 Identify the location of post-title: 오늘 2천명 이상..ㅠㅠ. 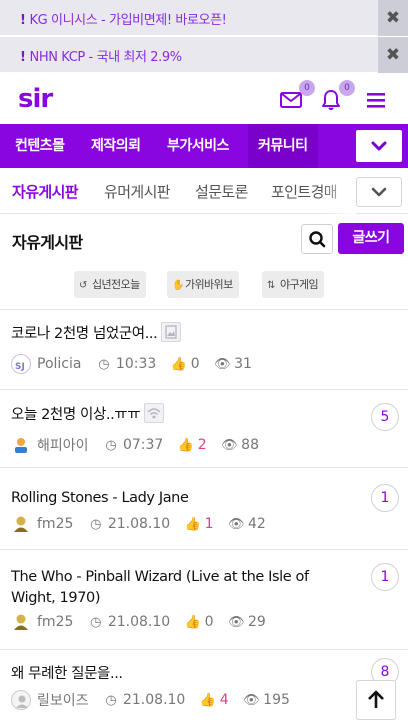
(178, 414).